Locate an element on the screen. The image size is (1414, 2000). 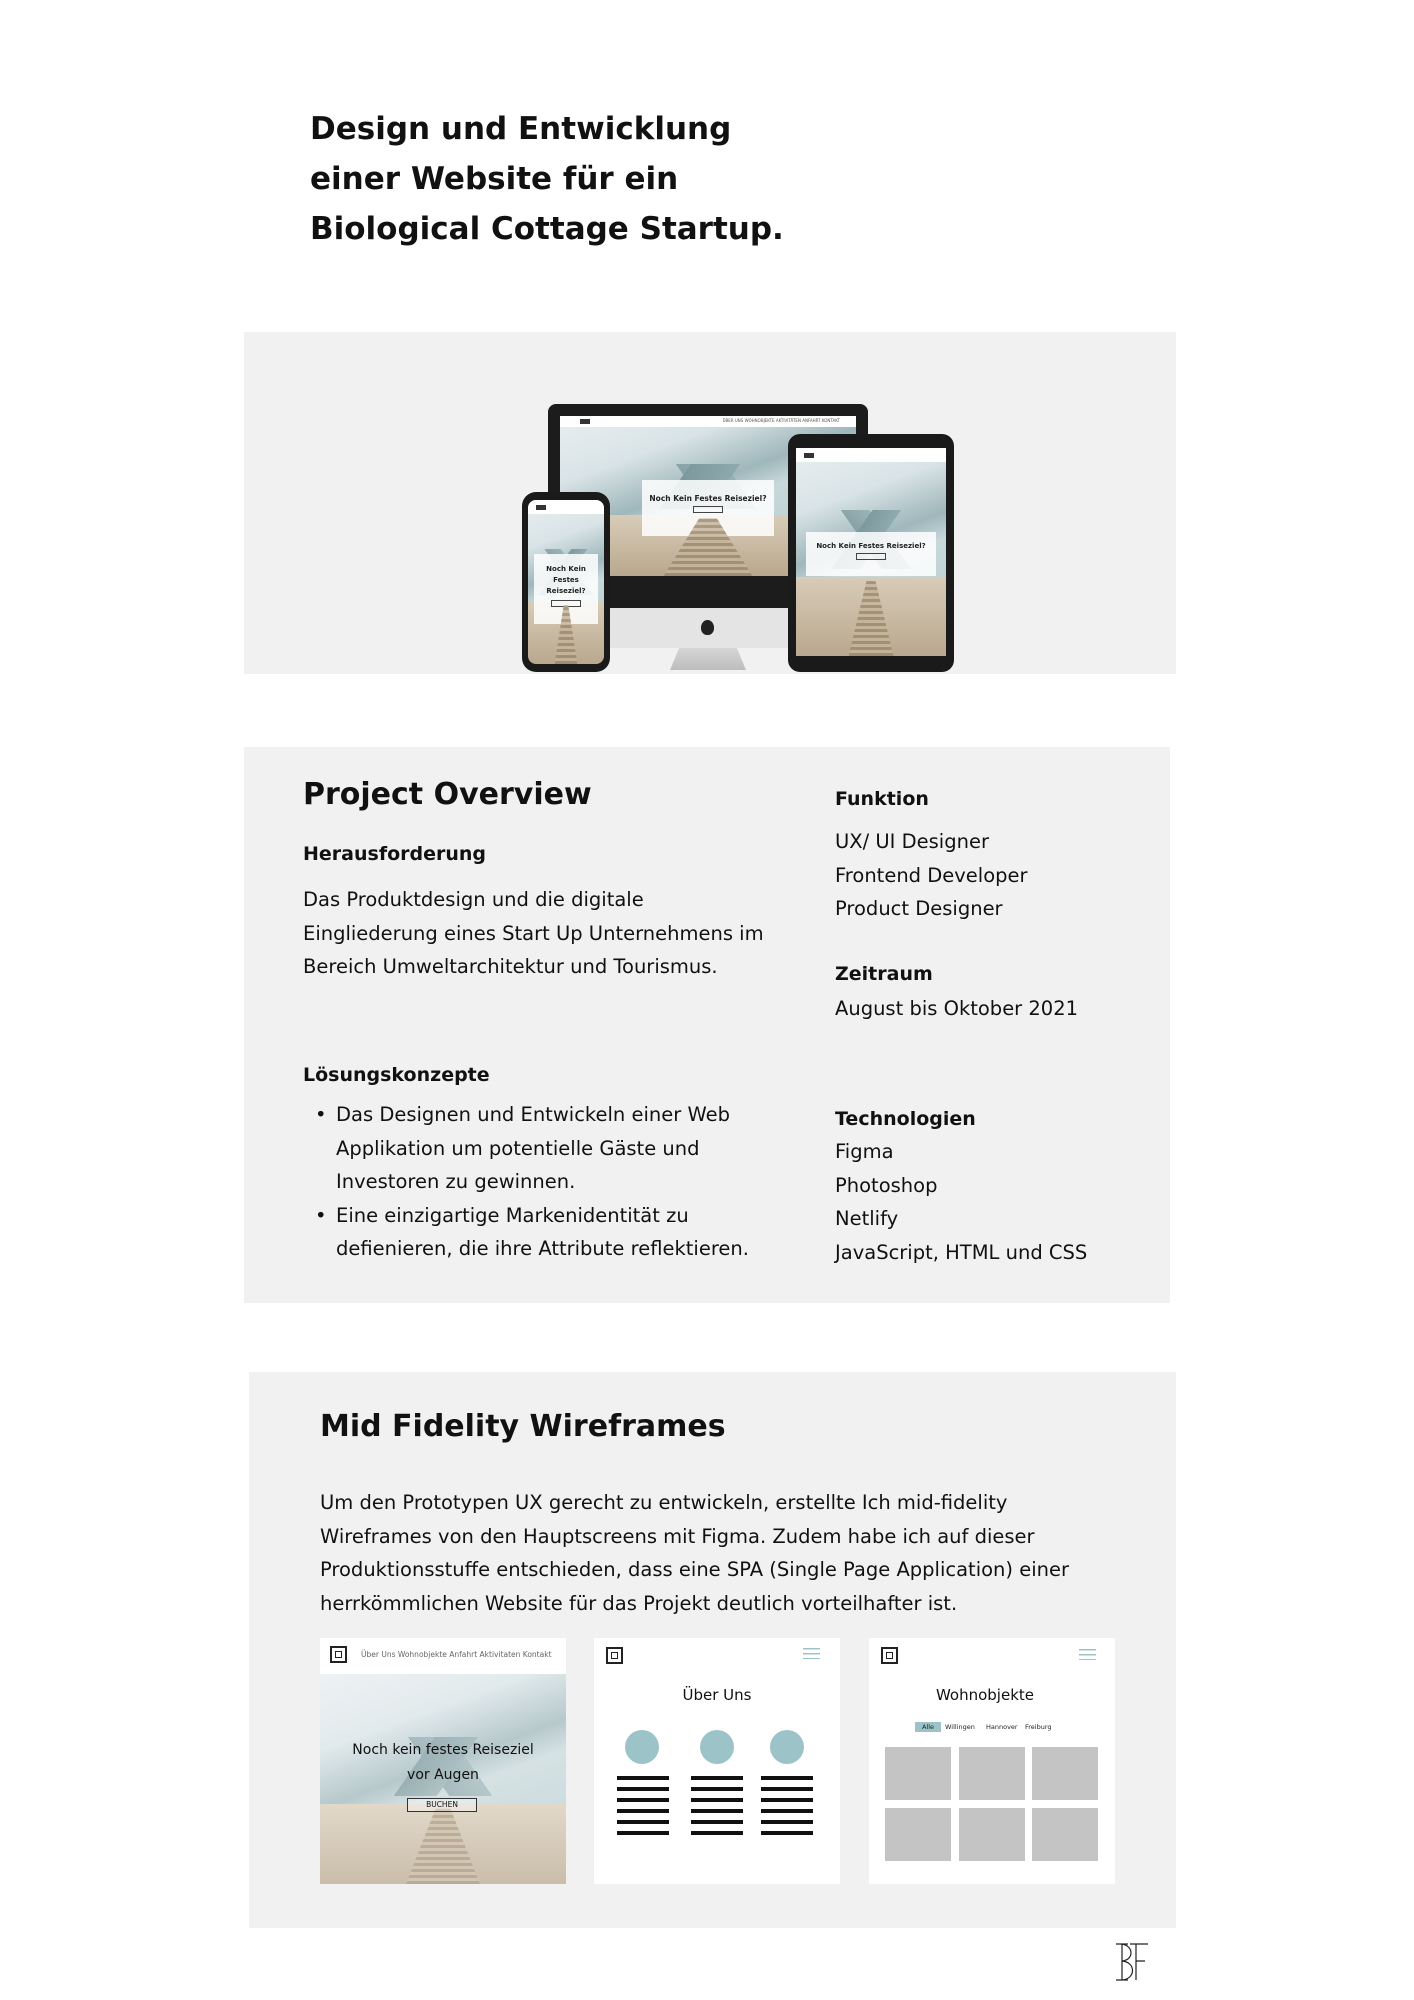
phone-cta-line-2: Festes is located at coordinates (566, 580).